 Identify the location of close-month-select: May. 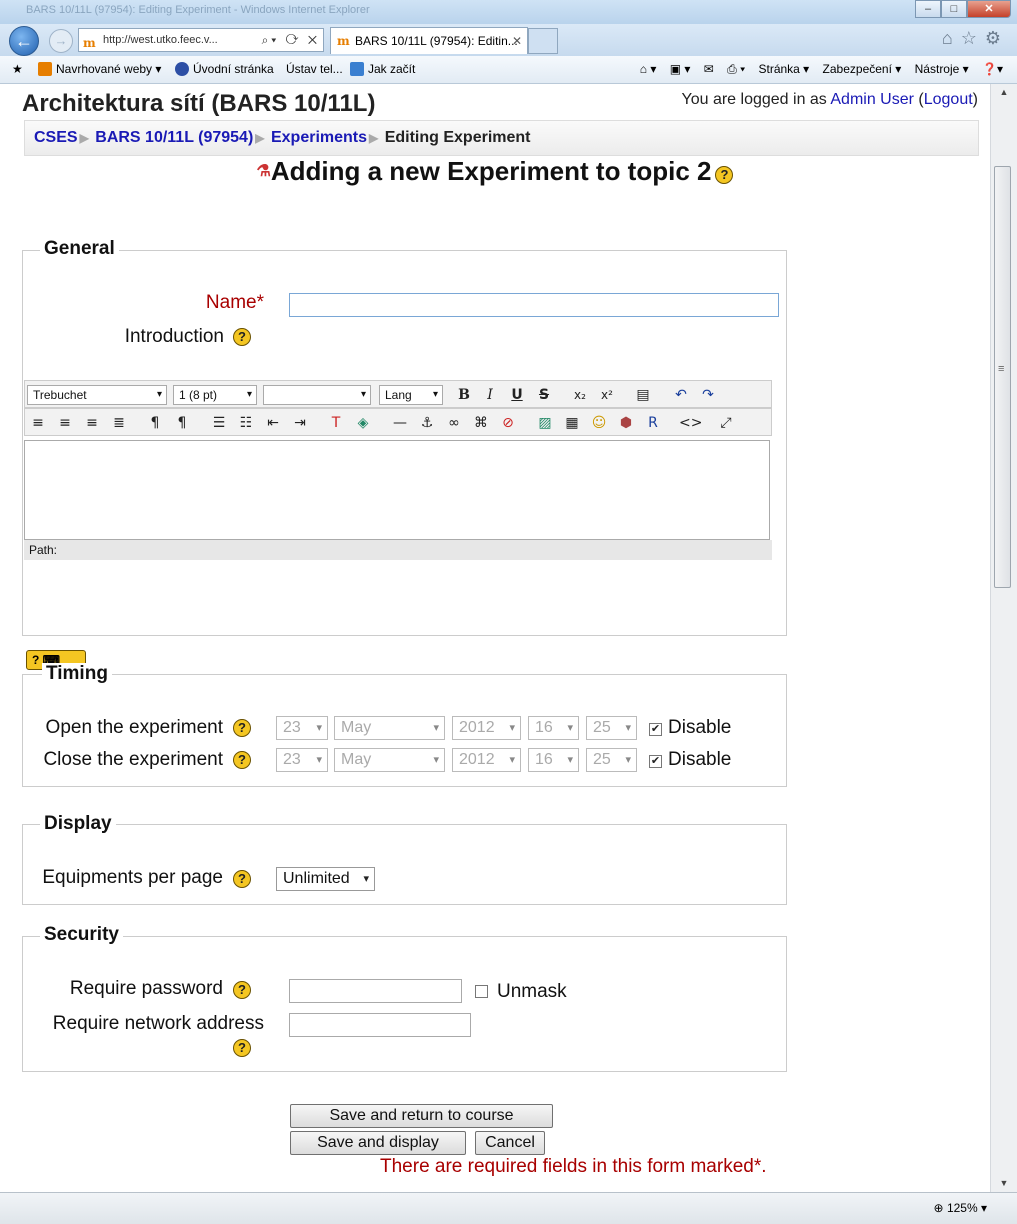
(389, 760).